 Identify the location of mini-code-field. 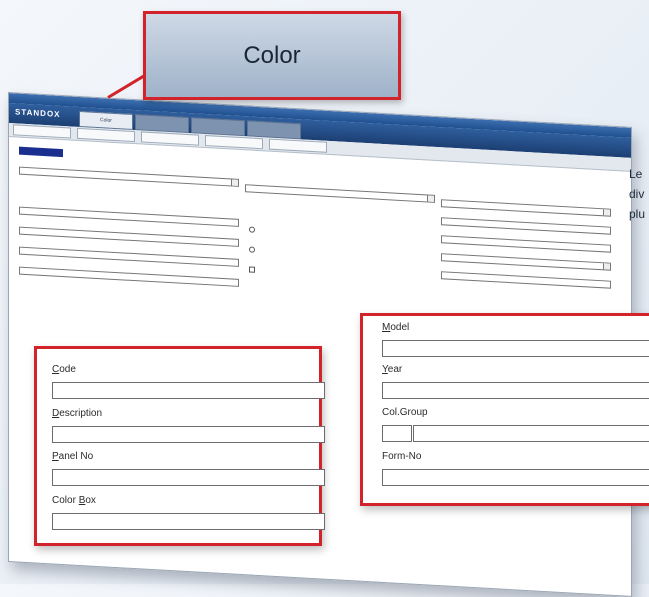
(129, 216).